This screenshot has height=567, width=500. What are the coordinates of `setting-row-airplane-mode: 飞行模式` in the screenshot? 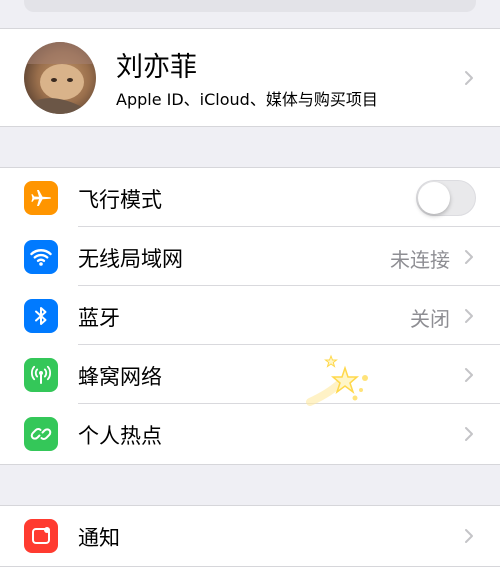 It's located at (250, 197).